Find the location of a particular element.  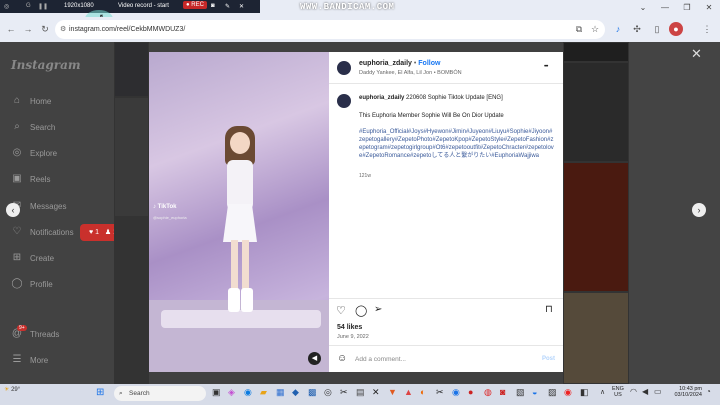

weather-widget: ☀ 29° is located at coordinates (12, 389).